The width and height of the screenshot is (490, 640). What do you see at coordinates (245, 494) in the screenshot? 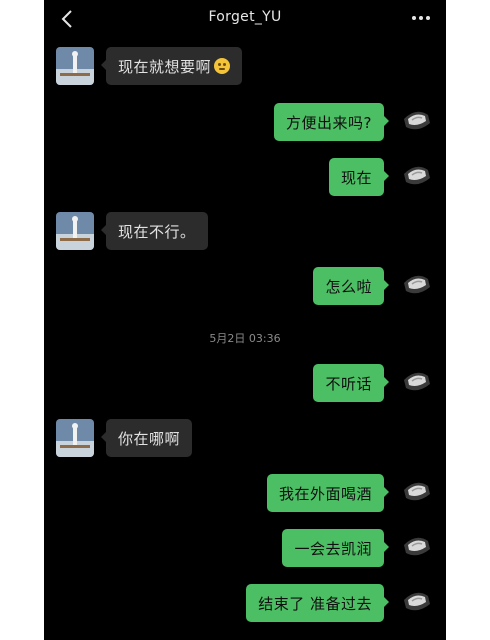
I see `message-row: 我在外面喝酒` at bounding box center [245, 494].